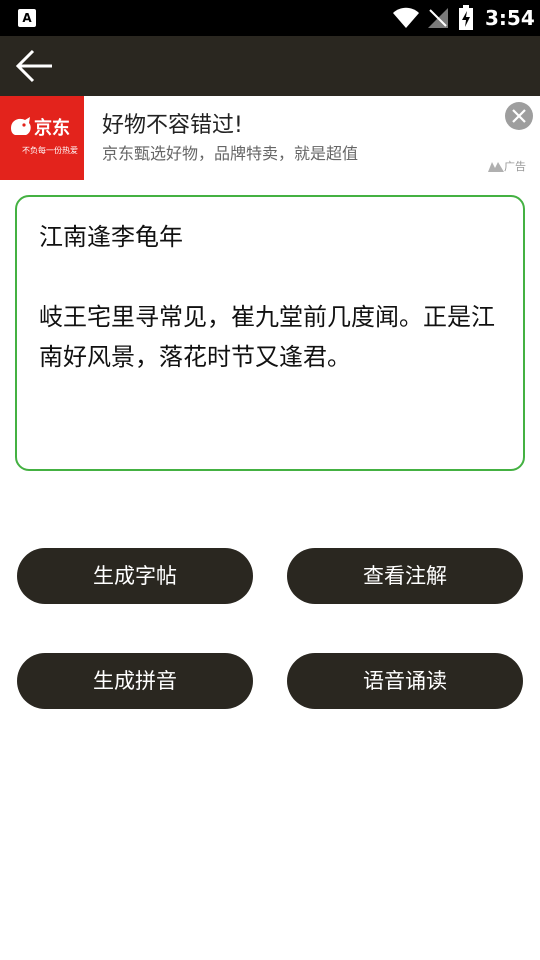 This screenshot has height=960, width=540. I want to click on generate-pinyin-button: 生成拼音, so click(135, 681).